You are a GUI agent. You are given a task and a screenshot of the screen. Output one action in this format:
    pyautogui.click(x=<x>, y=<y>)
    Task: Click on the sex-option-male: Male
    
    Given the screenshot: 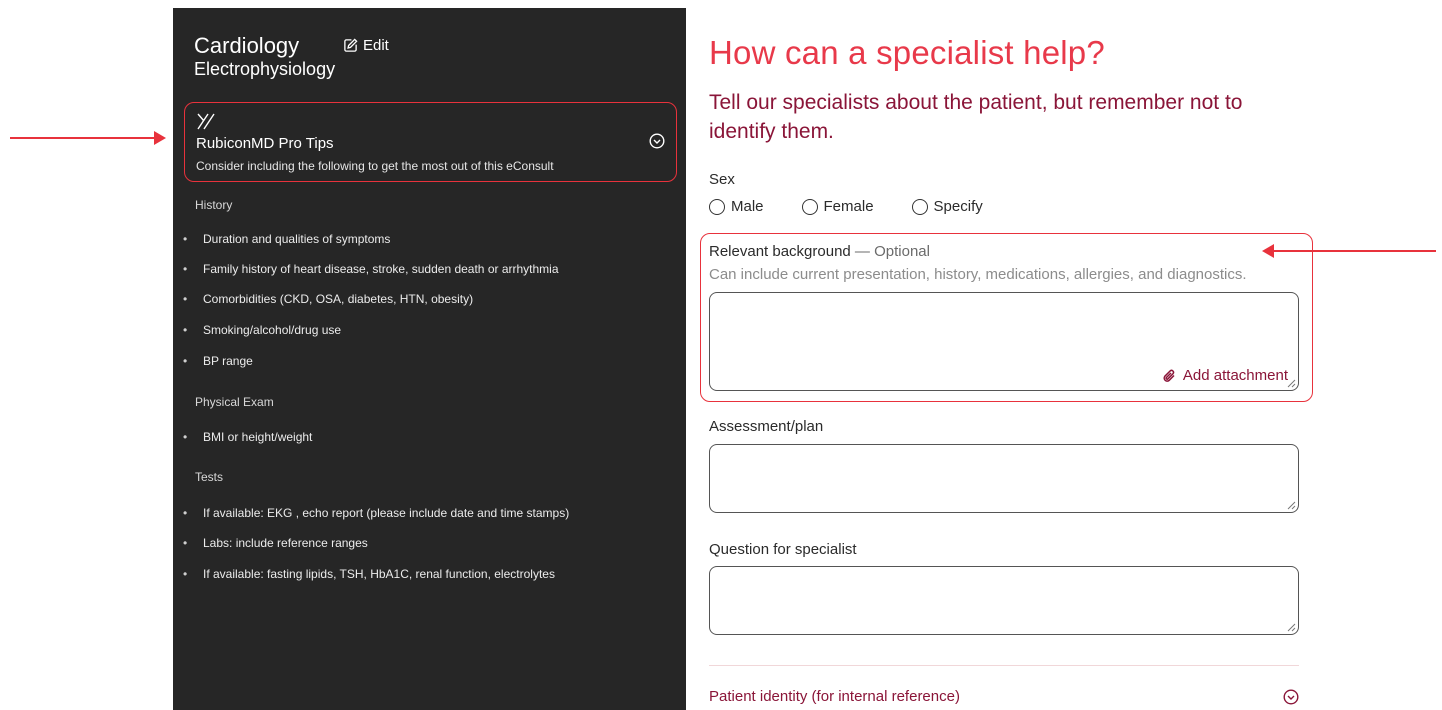 What is the action you would take?
    pyautogui.click(x=736, y=206)
    